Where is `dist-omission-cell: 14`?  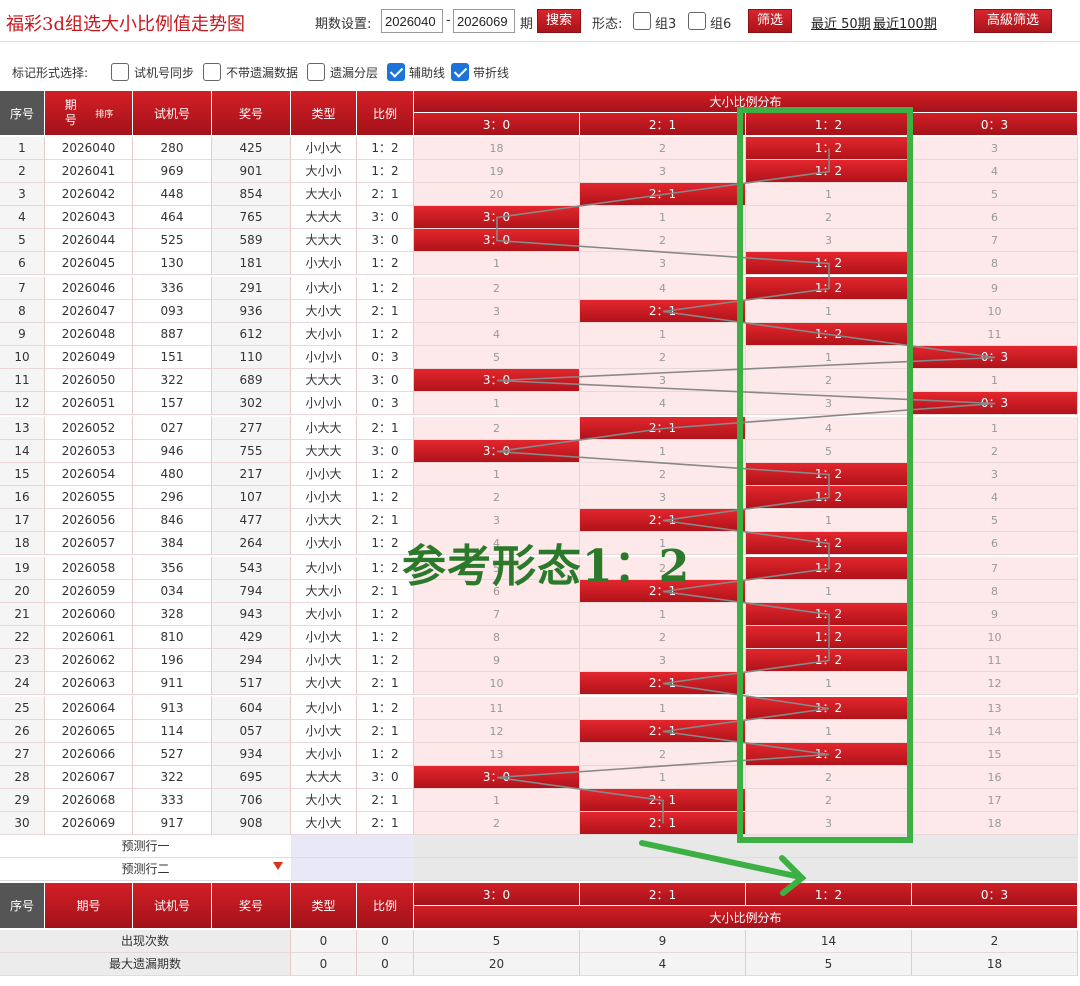
dist-omission-cell: 14 is located at coordinates (995, 731).